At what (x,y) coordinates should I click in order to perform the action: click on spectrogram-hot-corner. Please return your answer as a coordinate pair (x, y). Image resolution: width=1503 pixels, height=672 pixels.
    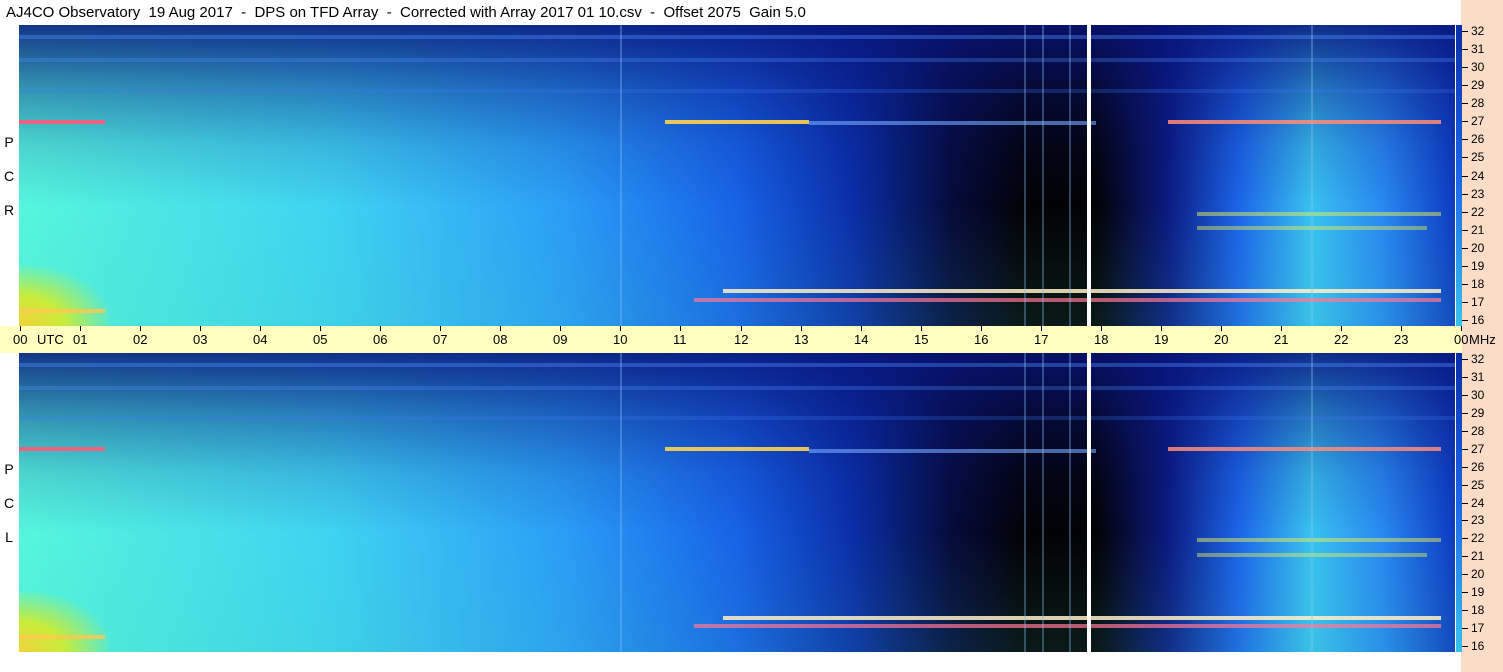
    Looking at the image, I should click on (64, 622).